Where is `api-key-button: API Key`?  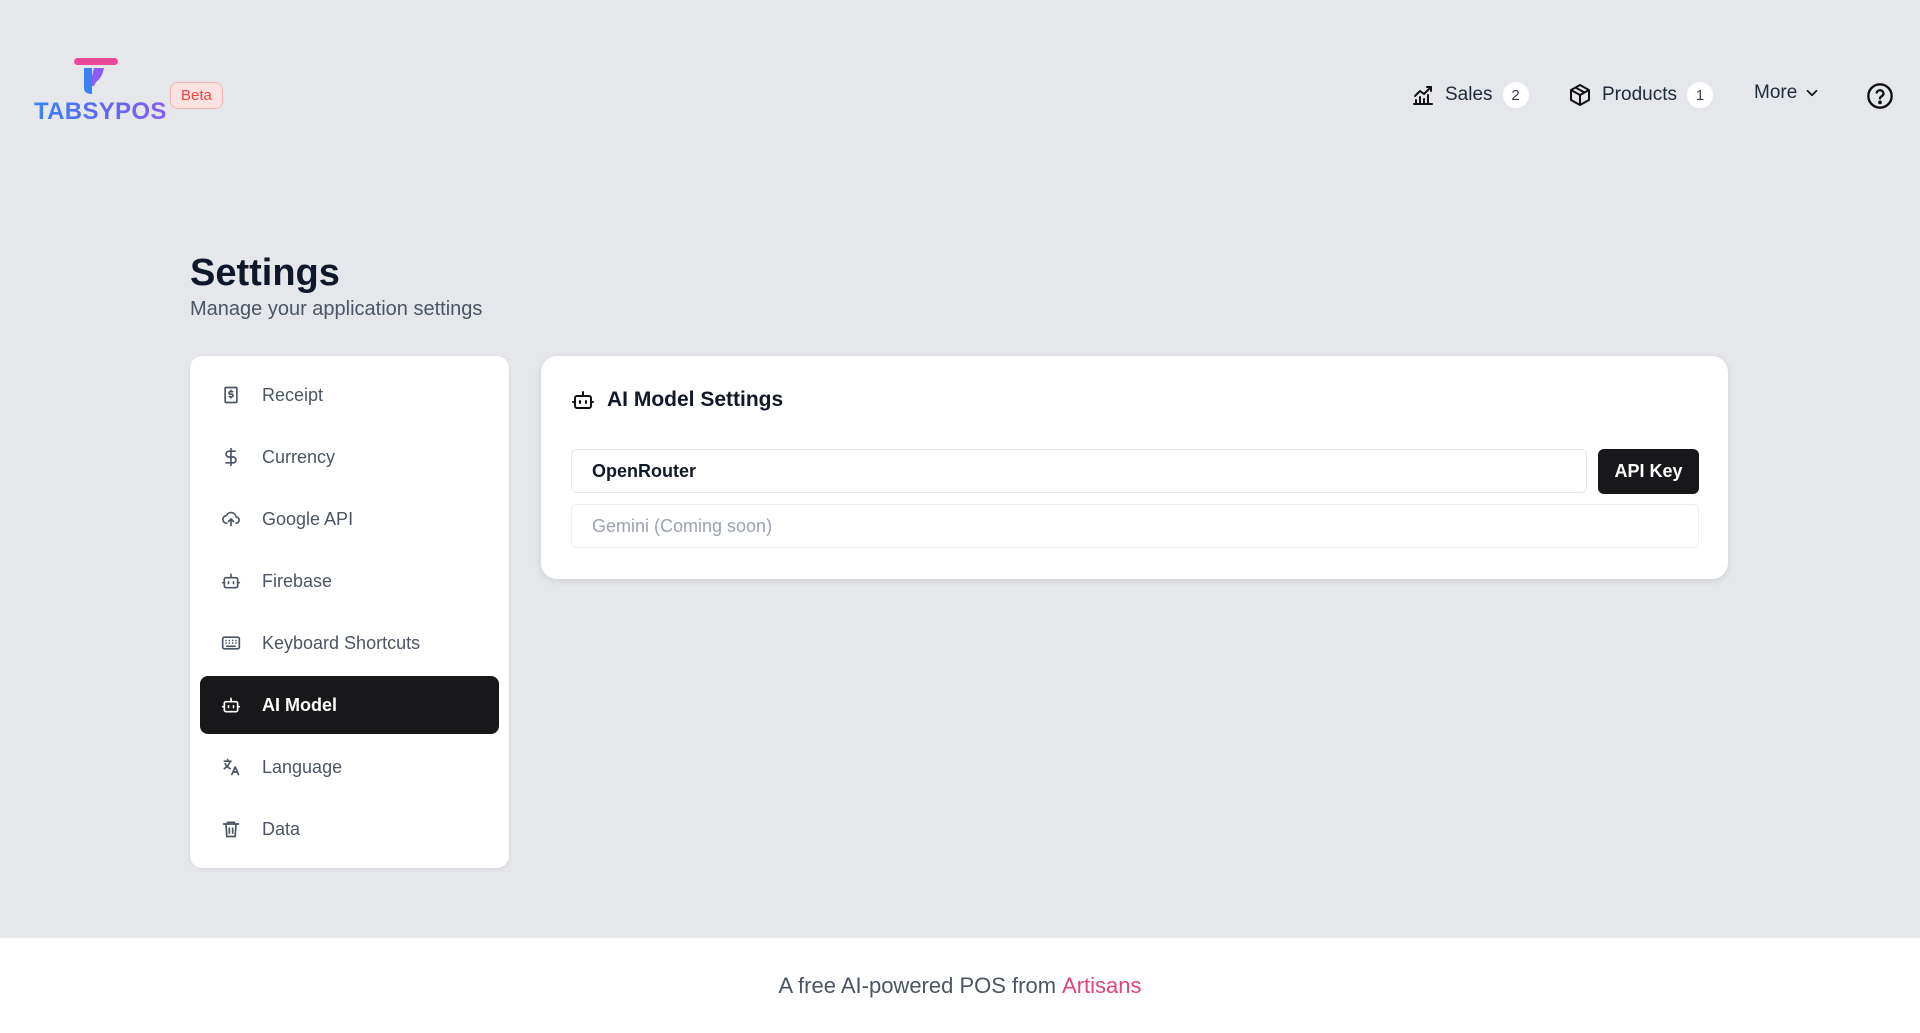
api-key-button: API Key is located at coordinates (1648, 471).